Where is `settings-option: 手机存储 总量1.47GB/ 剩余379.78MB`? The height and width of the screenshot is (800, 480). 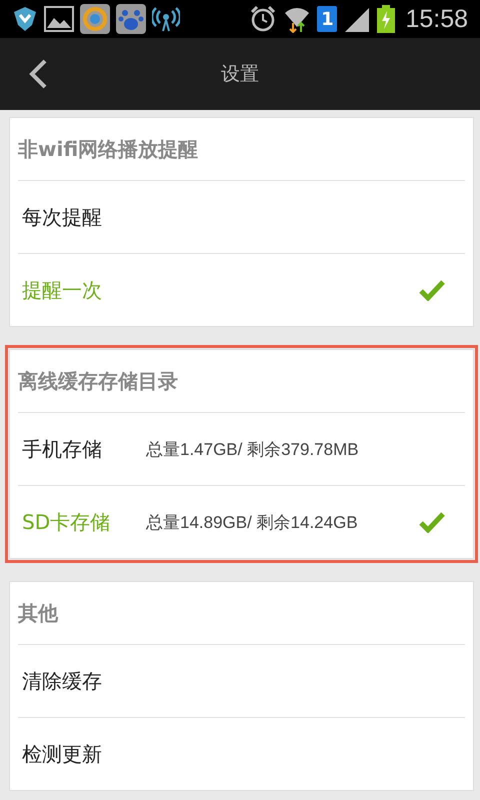
settings-option: 手机存储 总量1.47GB/ 剩余379.78MB is located at coordinates (241, 448).